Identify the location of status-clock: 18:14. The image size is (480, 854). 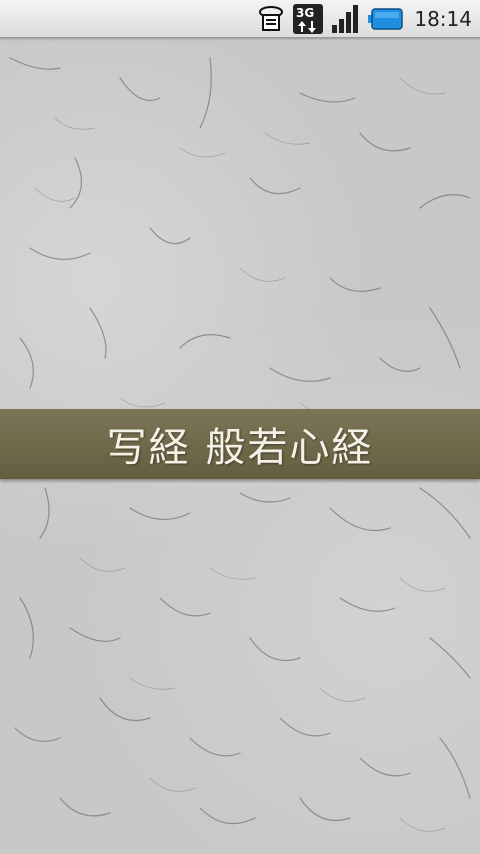
(443, 18).